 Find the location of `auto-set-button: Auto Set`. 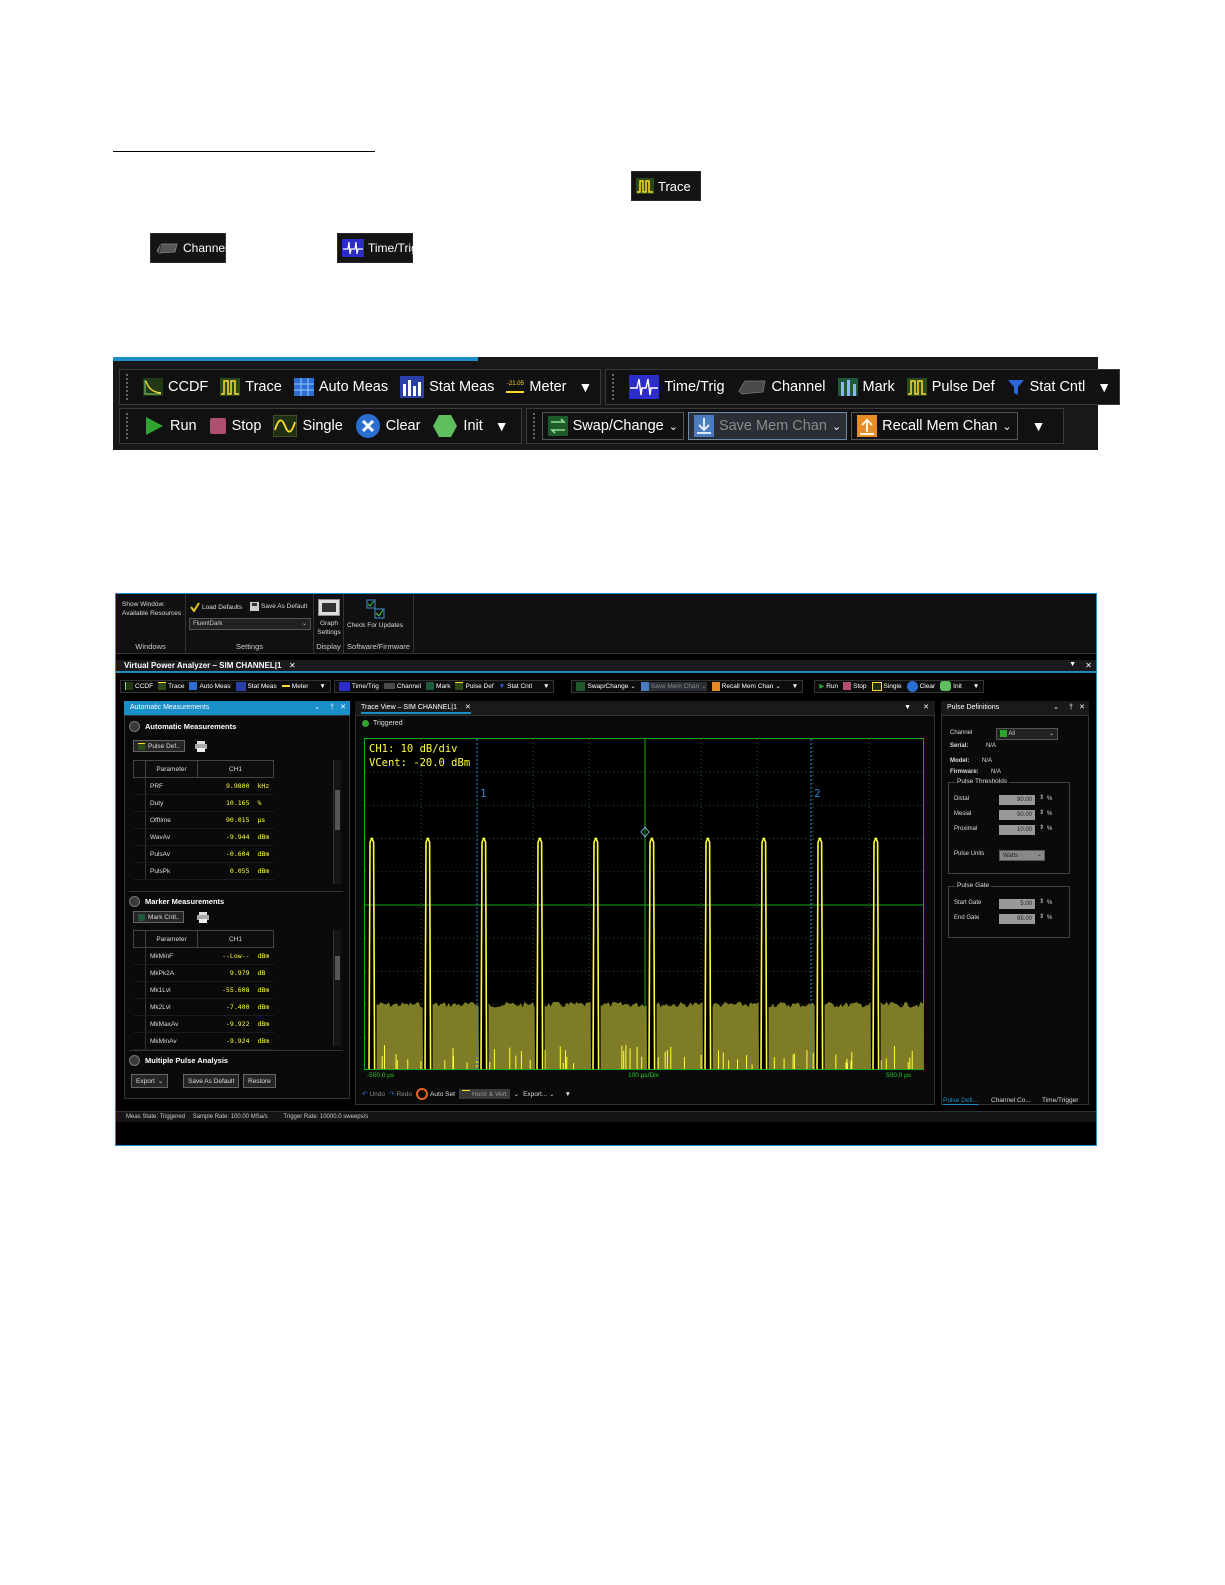

auto-set-button: Auto Set is located at coordinates (435, 1094).